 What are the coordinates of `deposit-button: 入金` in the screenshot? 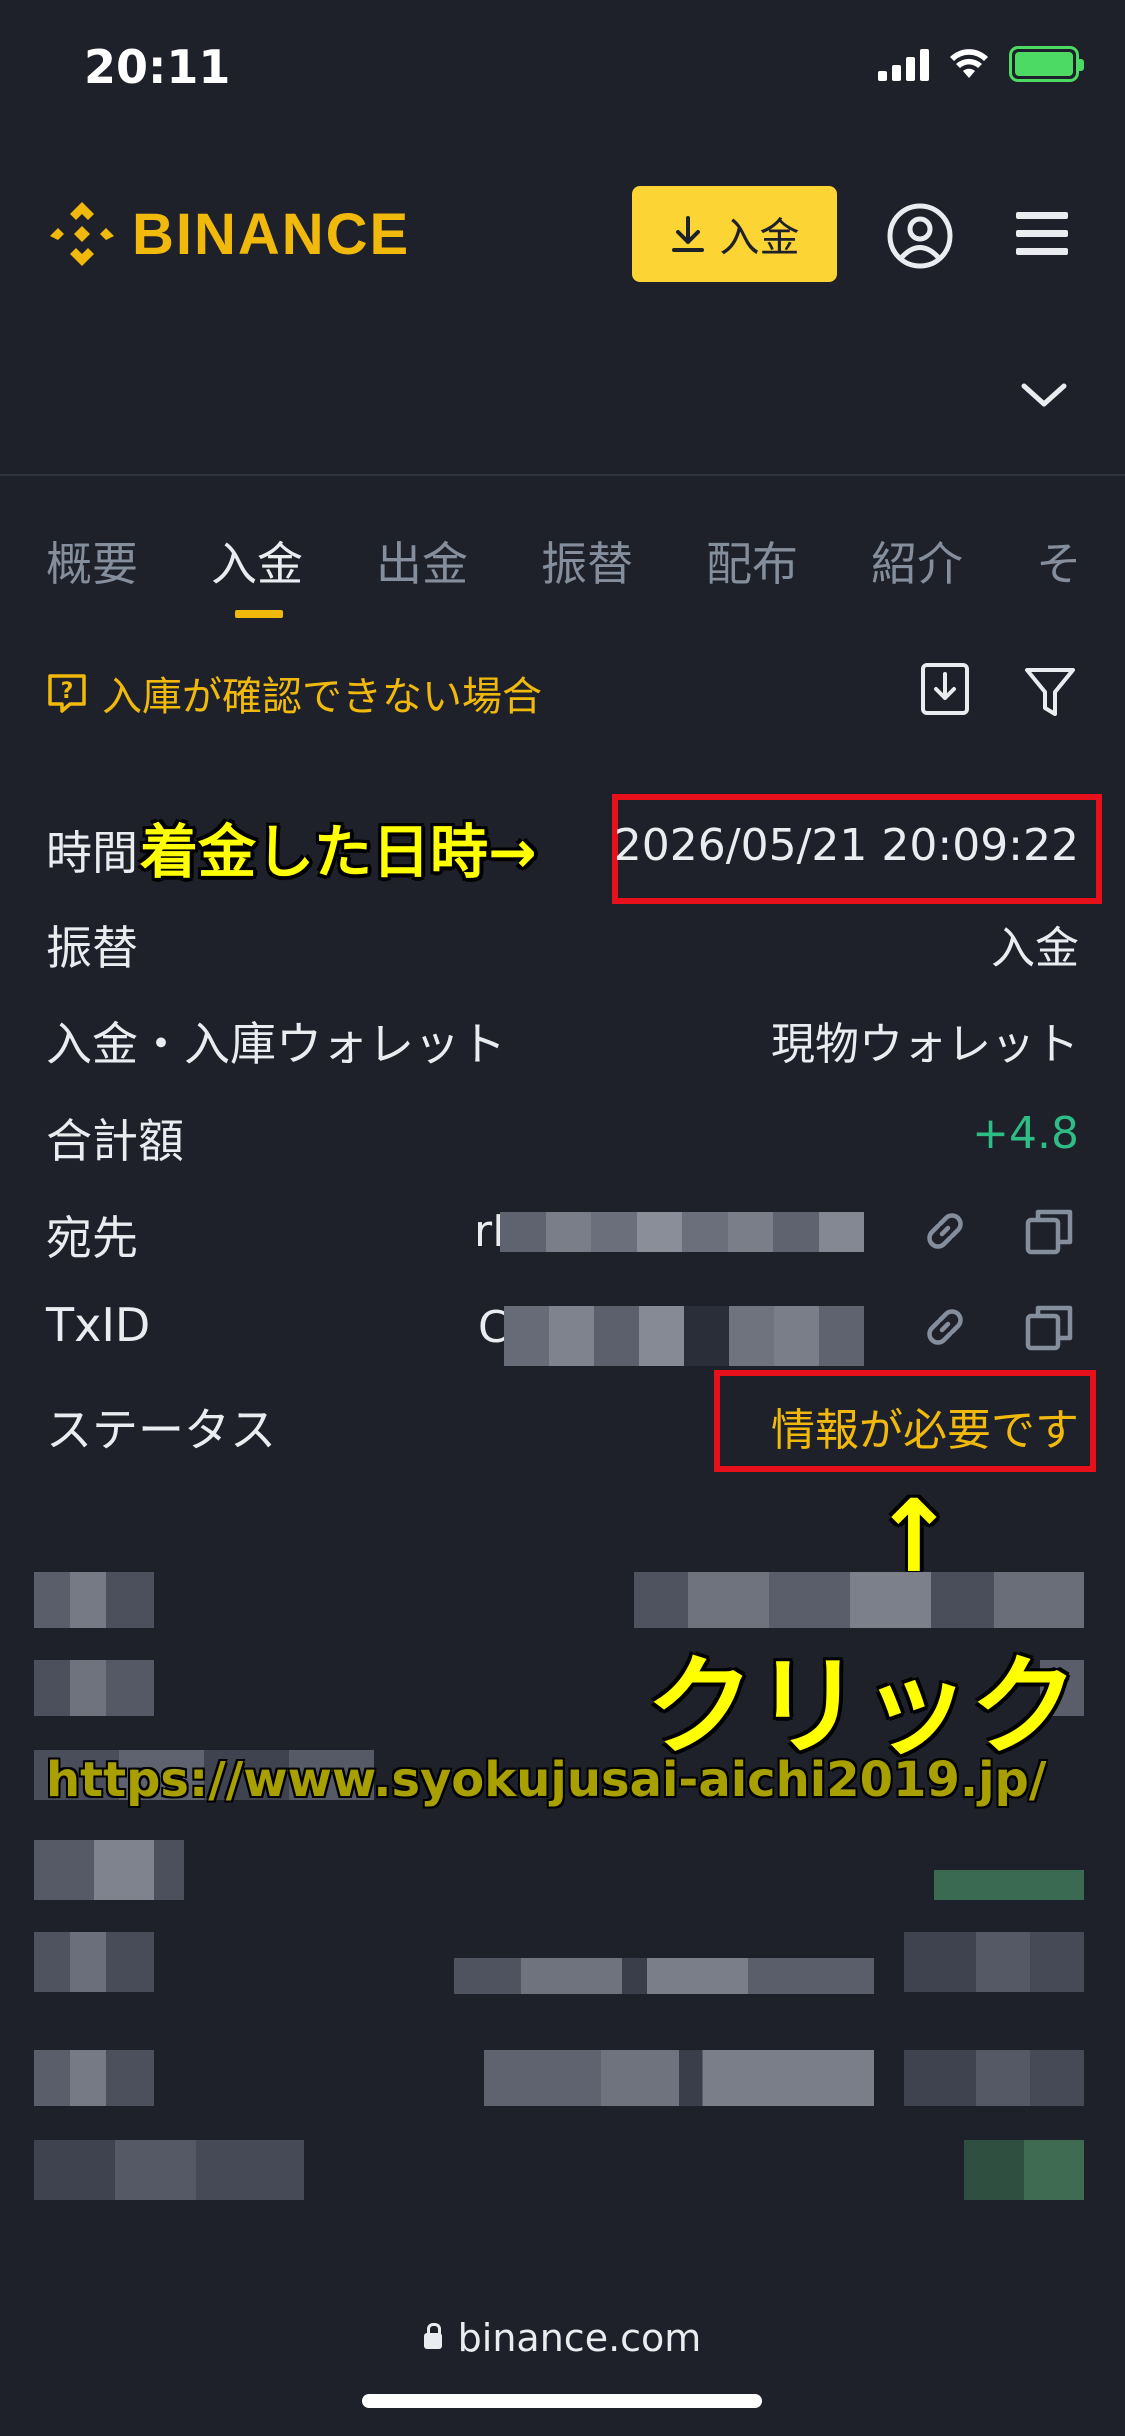 It's located at (734, 234).